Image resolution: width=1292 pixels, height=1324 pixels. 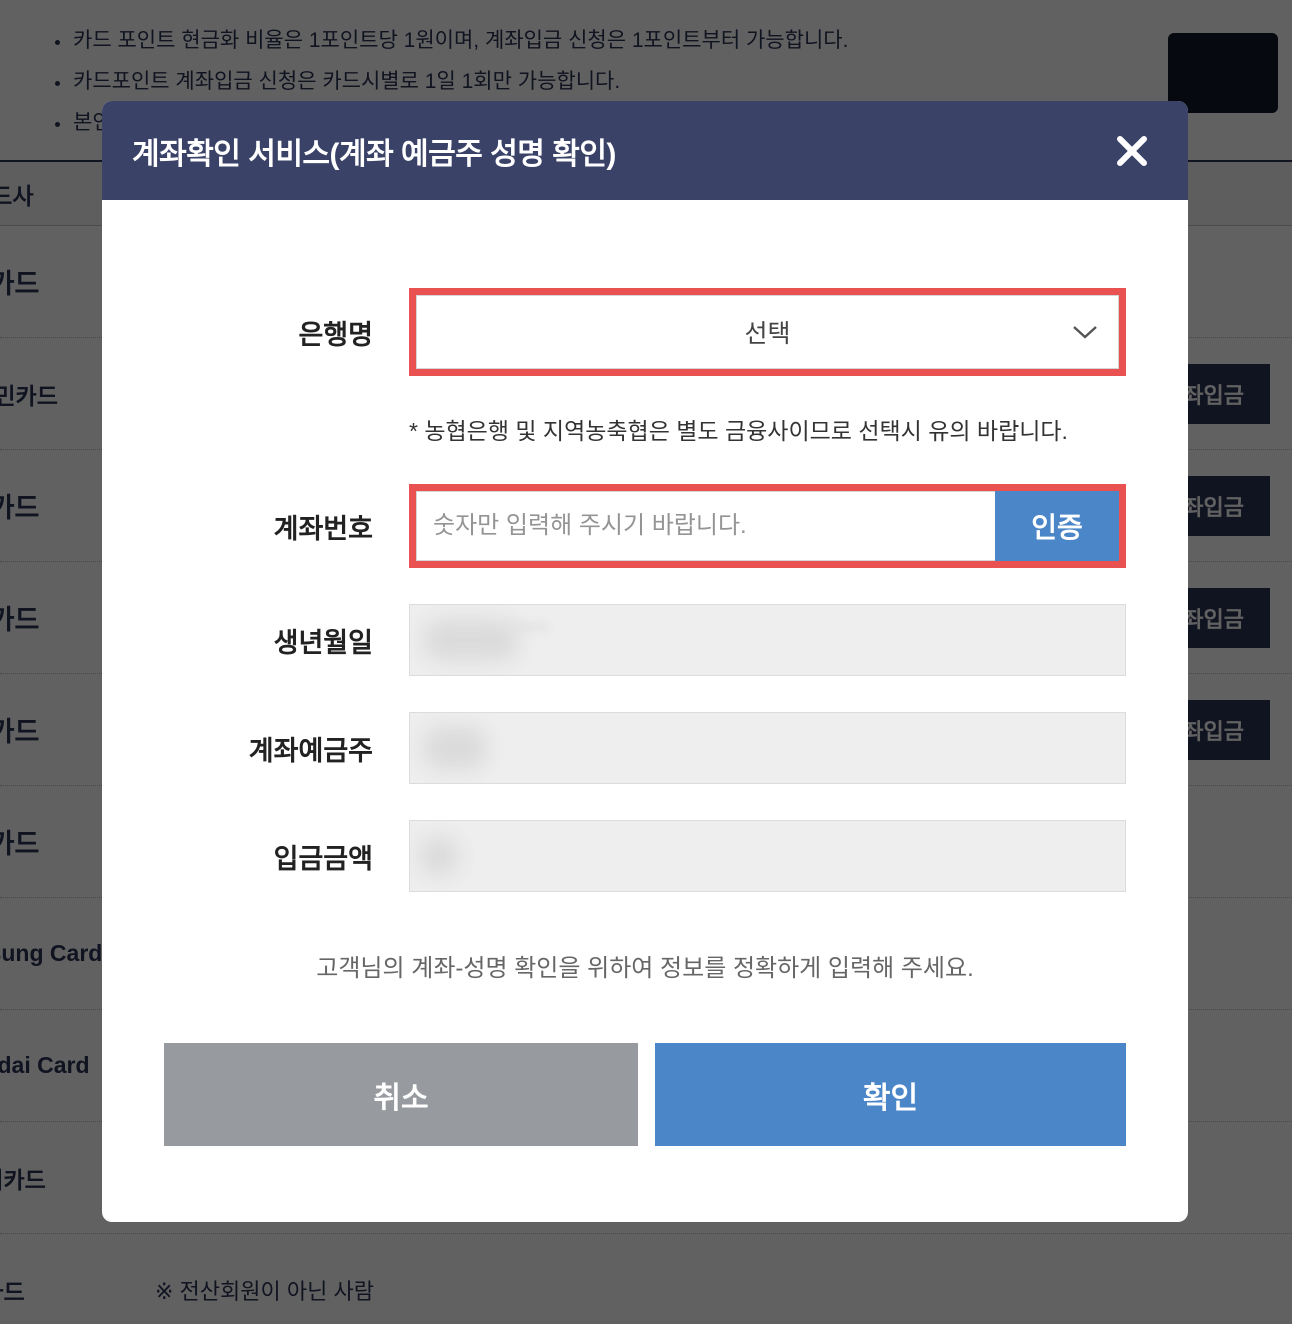 What do you see at coordinates (767, 640) in the screenshot?
I see `birthdate-field` at bounding box center [767, 640].